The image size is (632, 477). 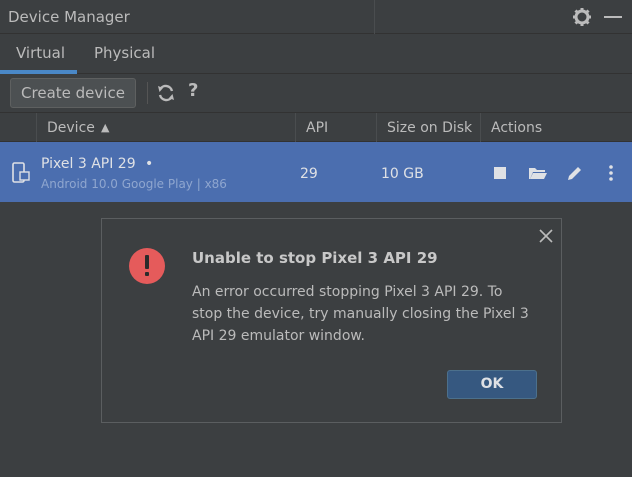 What do you see at coordinates (575, 173) in the screenshot?
I see `edit-pencil-icon` at bounding box center [575, 173].